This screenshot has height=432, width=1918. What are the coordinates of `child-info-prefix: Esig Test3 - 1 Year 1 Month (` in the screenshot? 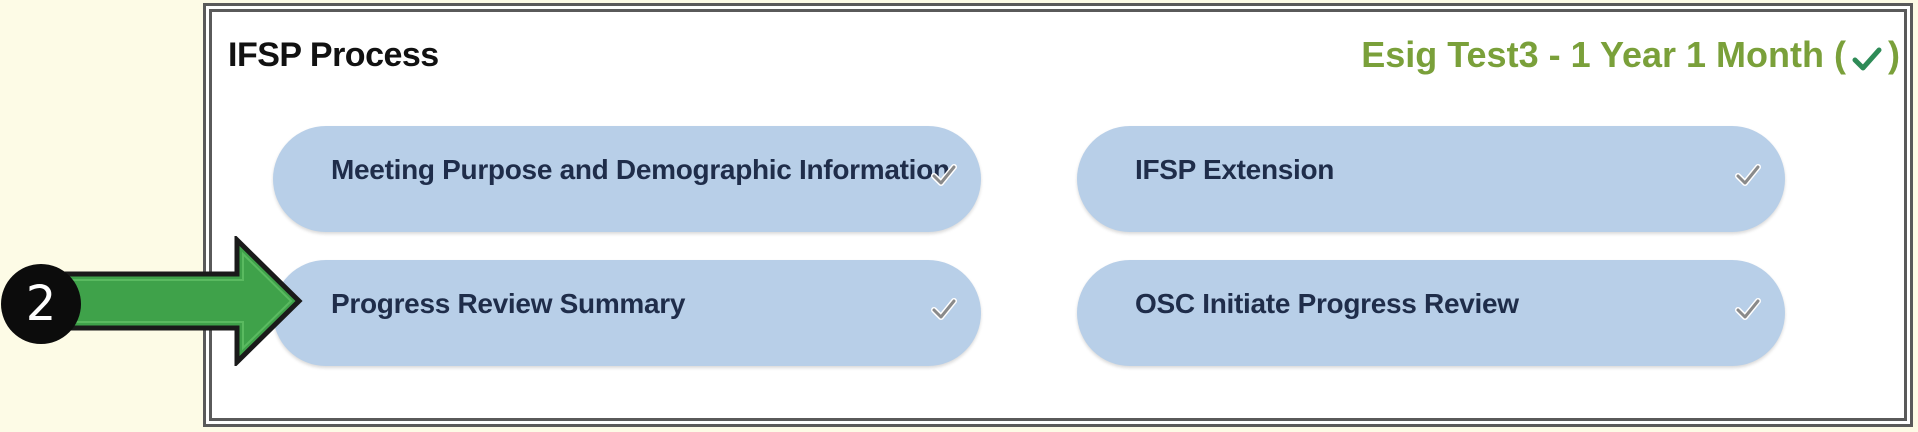 It's located at (1603, 54).